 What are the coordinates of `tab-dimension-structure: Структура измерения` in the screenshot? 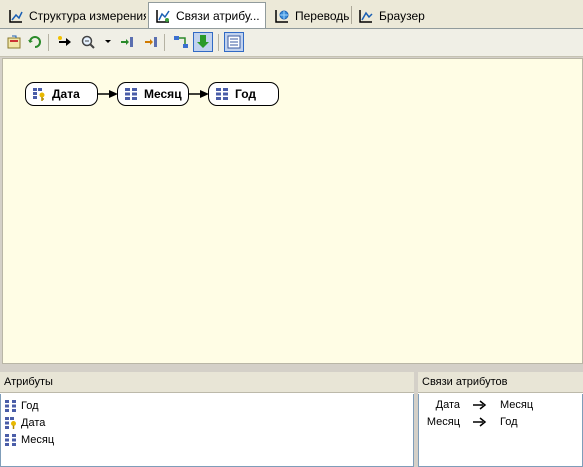 It's located at (74, 15).